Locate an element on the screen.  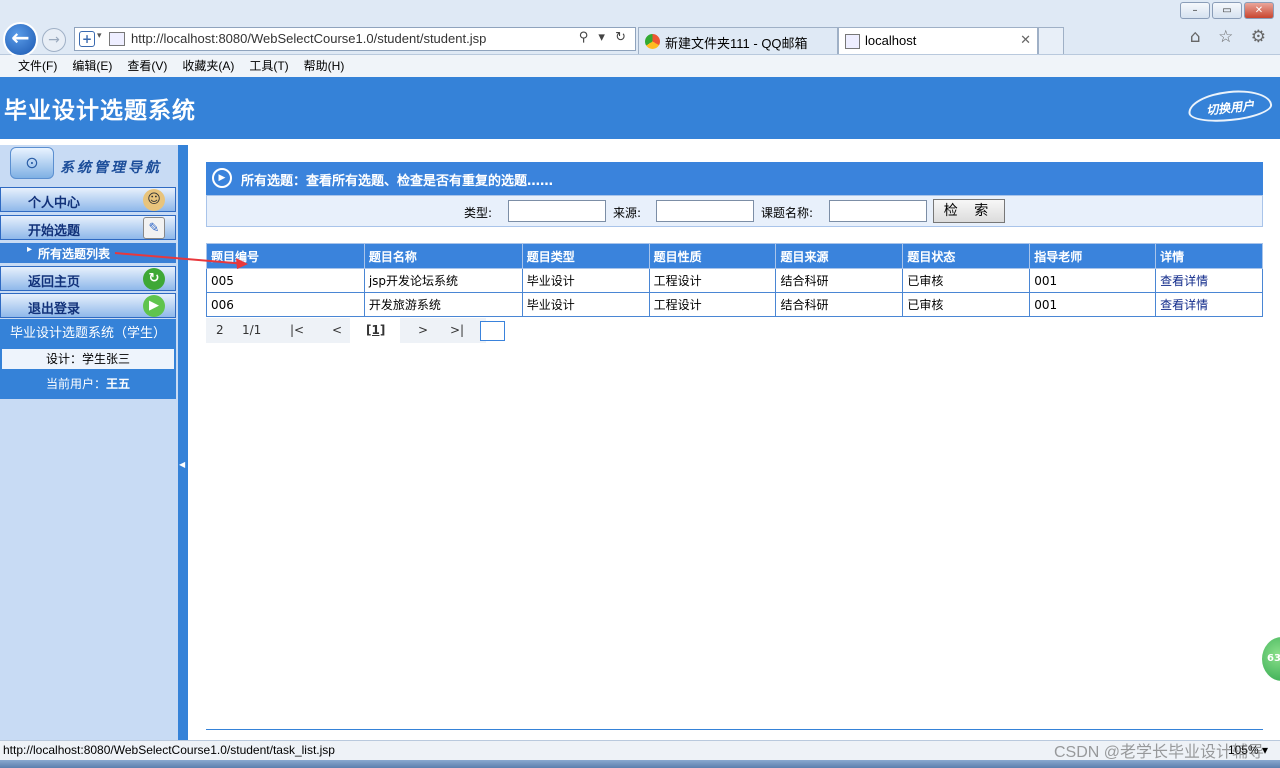
os-taskbar is located at coordinates (640, 764).